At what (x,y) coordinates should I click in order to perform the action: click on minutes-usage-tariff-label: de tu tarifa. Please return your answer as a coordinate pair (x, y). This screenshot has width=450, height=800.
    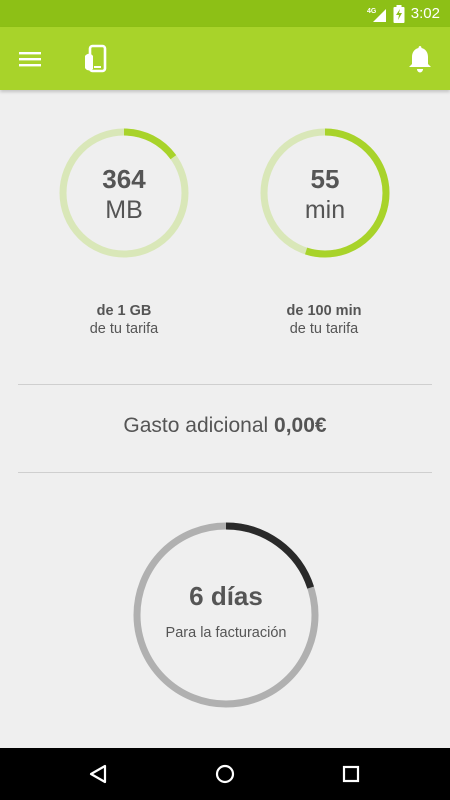
    Looking at the image, I should click on (324, 329).